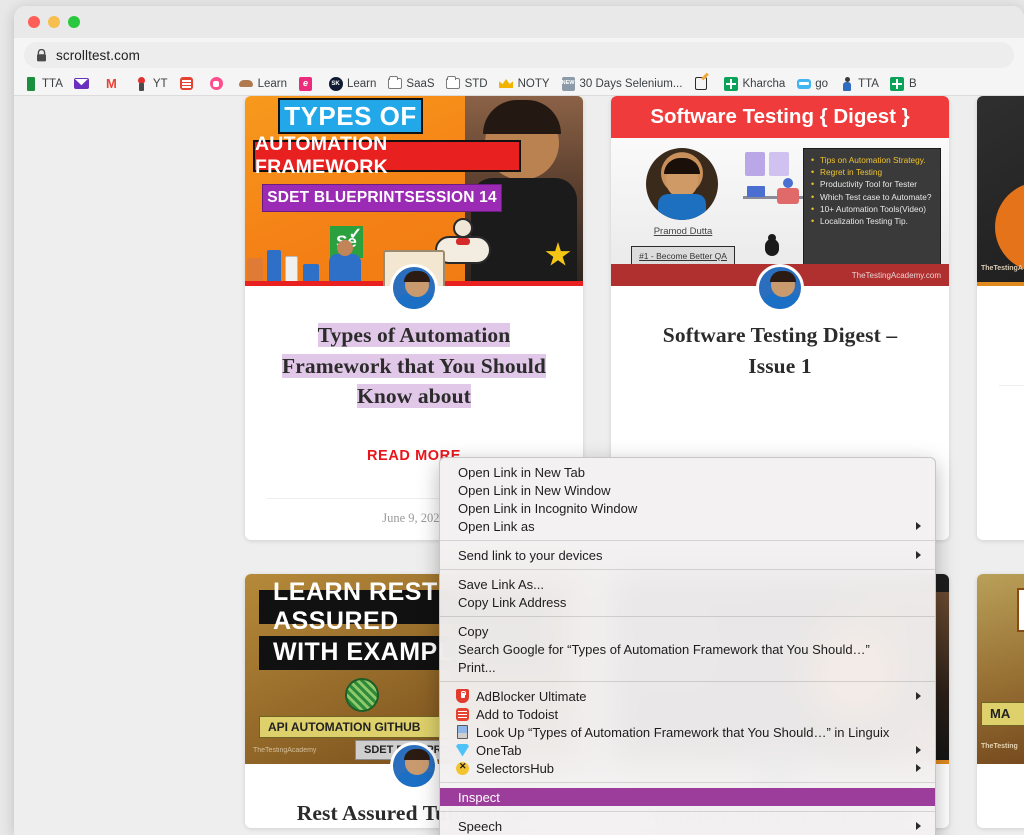  What do you see at coordinates (754, 84) in the screenshot?
I see `bookmark-item-kharcha: Kharcha` at bounding box center [754, 84].